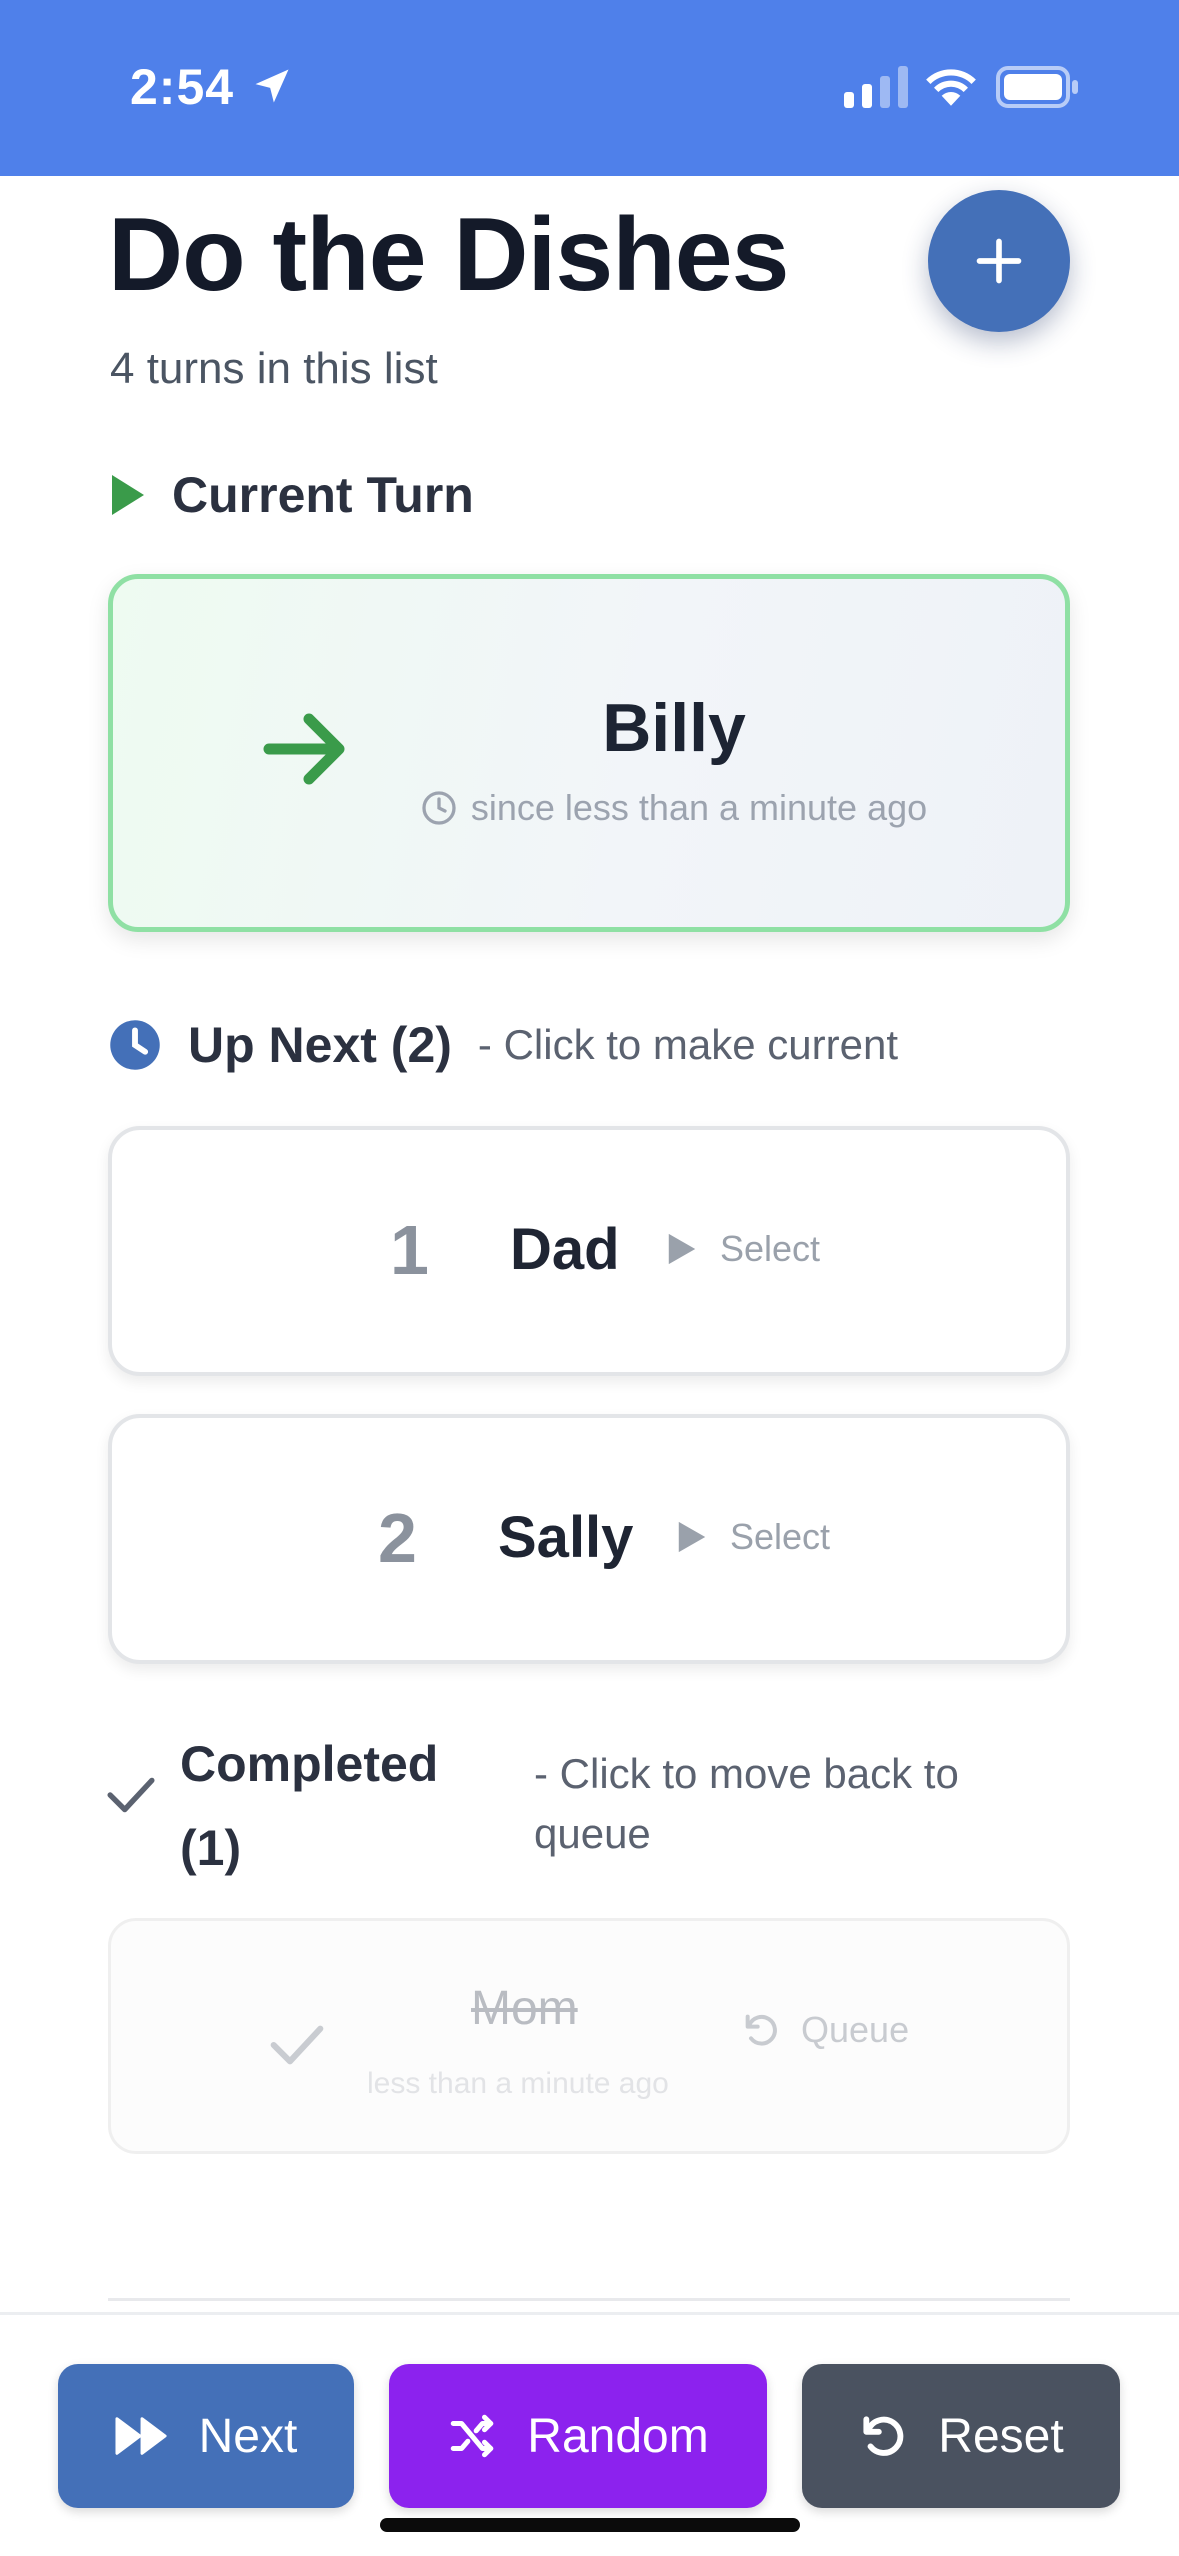 This screenshot has height=2556, width=1179. Describe the element at coordinates (309, 1764) in the screenshot. I see `completed-heading-label: Completed` at that location.